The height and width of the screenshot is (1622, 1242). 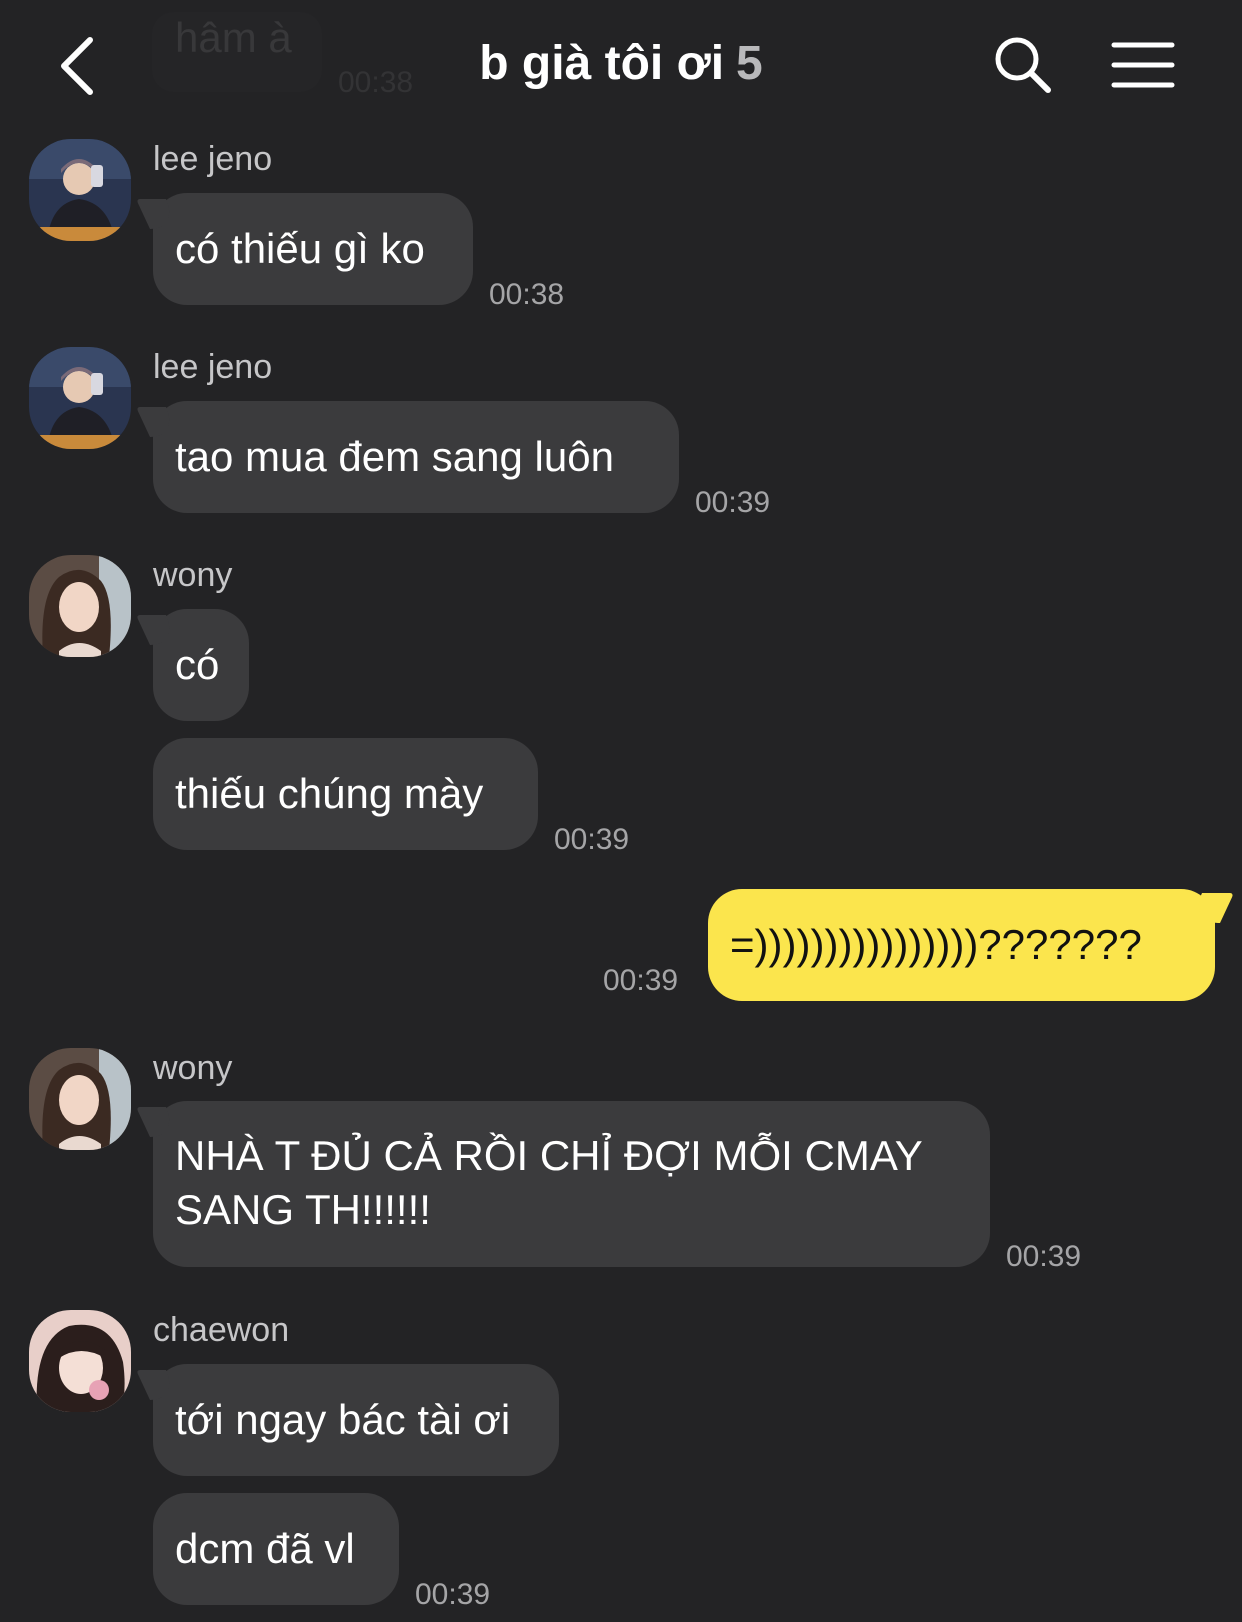 I want to click on message-bubble: có thiếu gì ko, so click(x=313, y=249).